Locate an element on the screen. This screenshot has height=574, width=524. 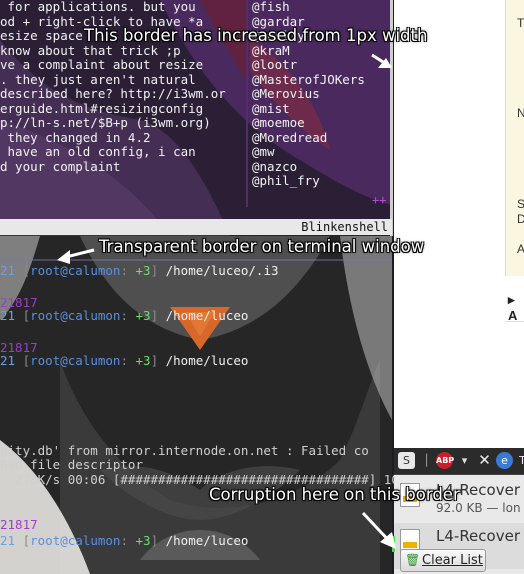
abp-icon: ABP is located at coordinates (445, 460).